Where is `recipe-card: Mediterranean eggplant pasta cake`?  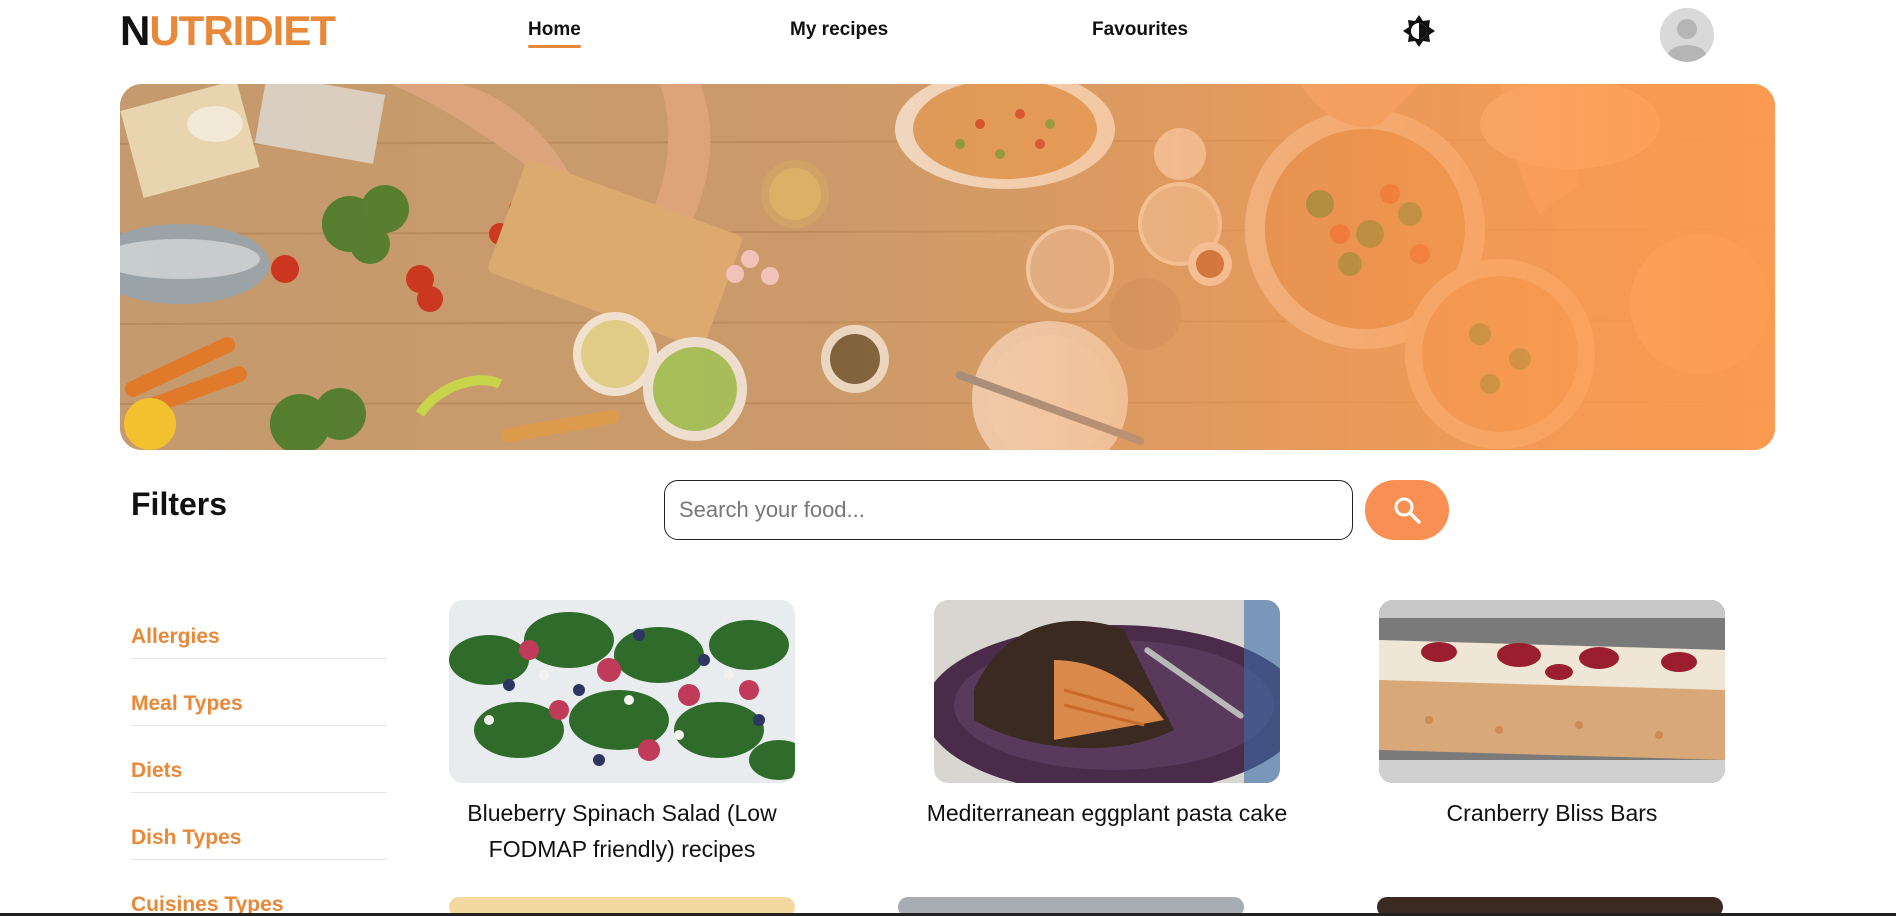 recipe-card: Mediterranean eggplant pasta cake is located at coordinates (1117, 715).